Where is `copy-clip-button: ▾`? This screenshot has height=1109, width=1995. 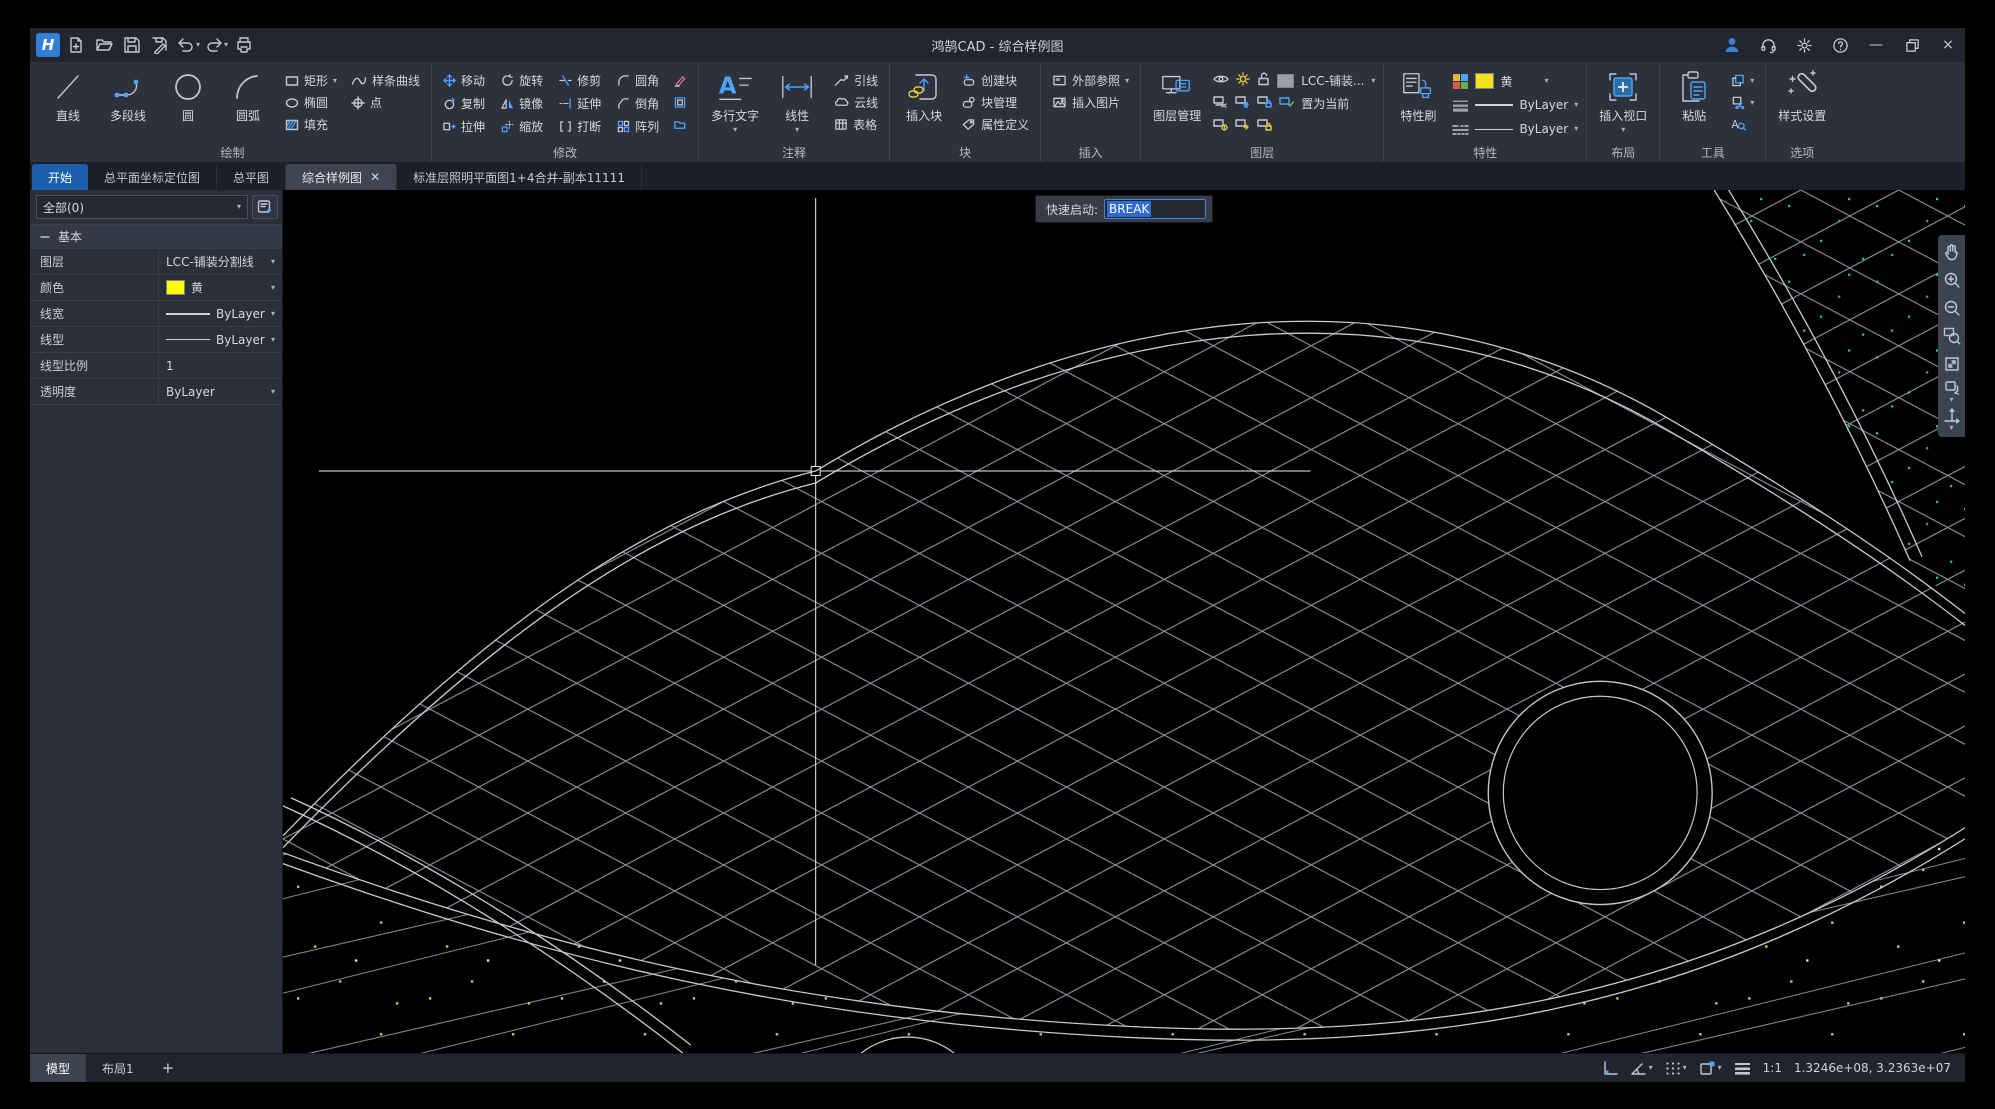 copy-clip-button: ▾ is located at coordinates (1742, 80).